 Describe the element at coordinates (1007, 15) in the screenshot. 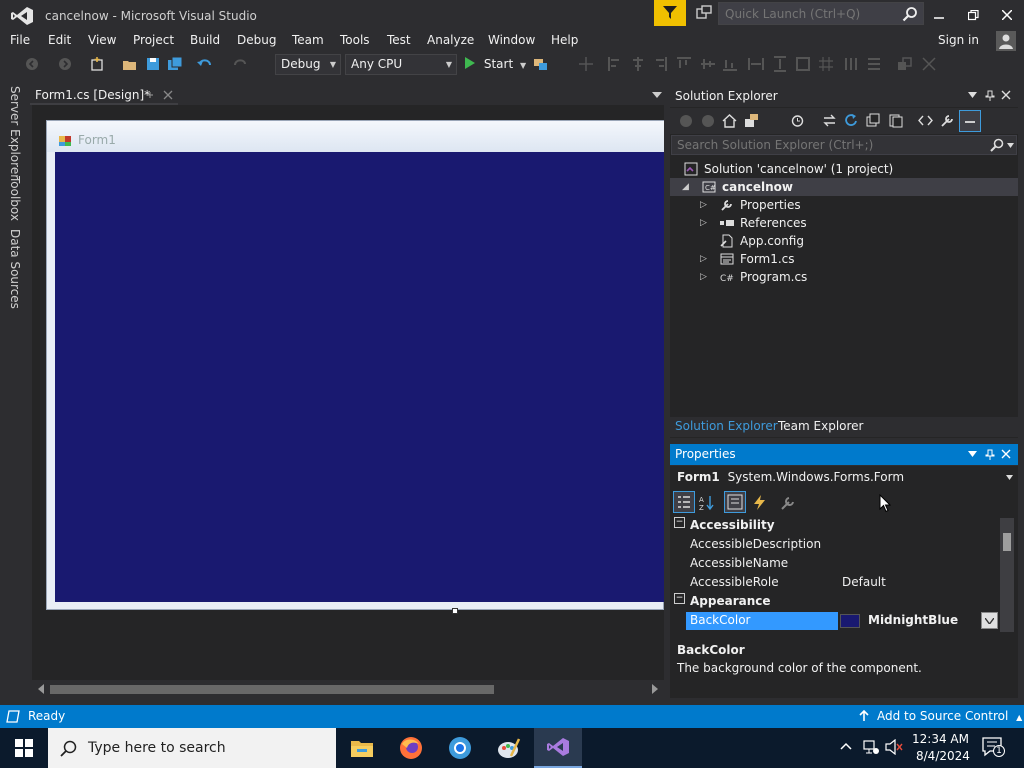

I see `close-button` at that location.